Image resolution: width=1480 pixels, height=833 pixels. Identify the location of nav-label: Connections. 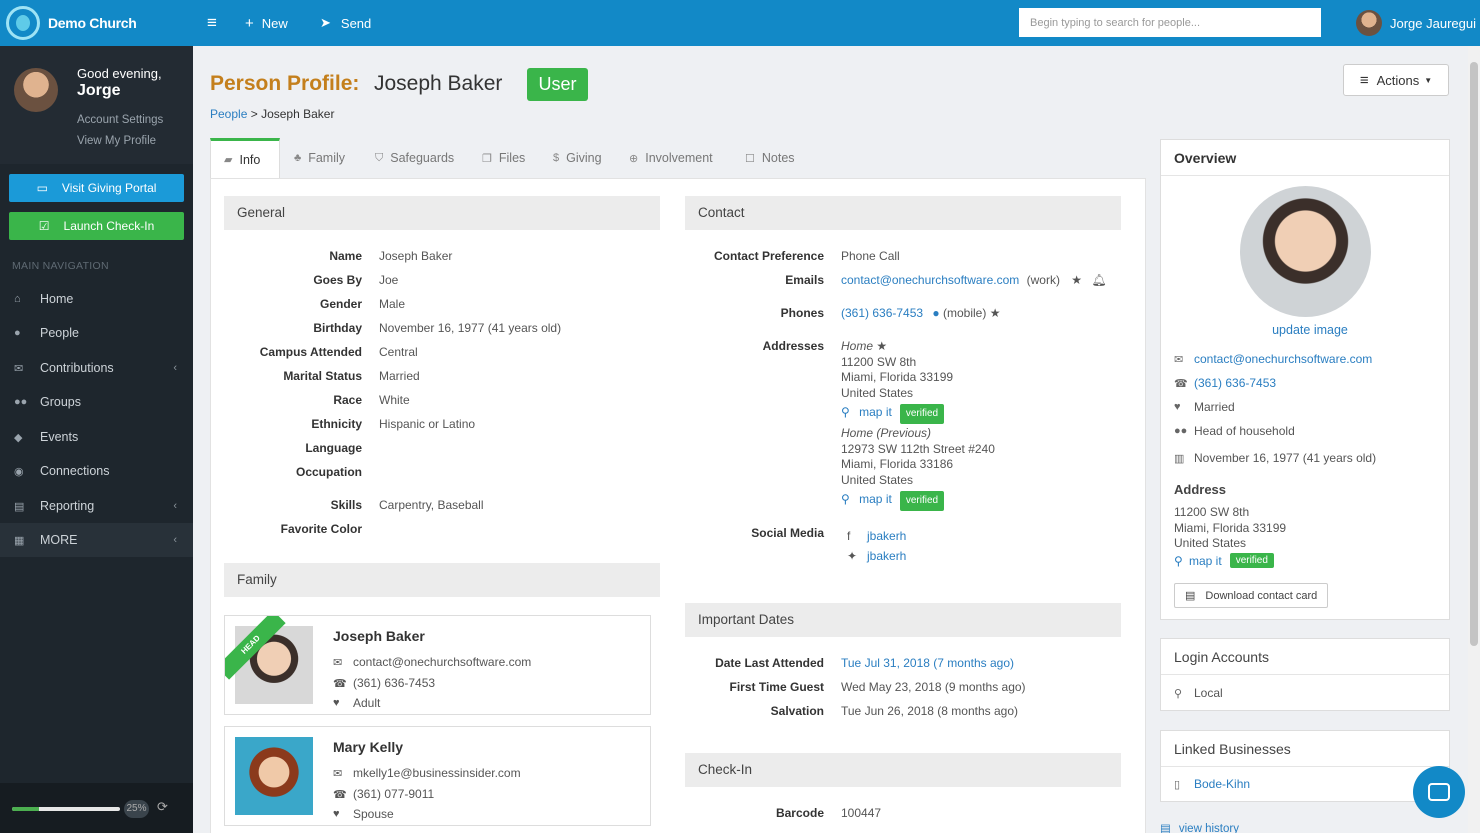
(75, 471).